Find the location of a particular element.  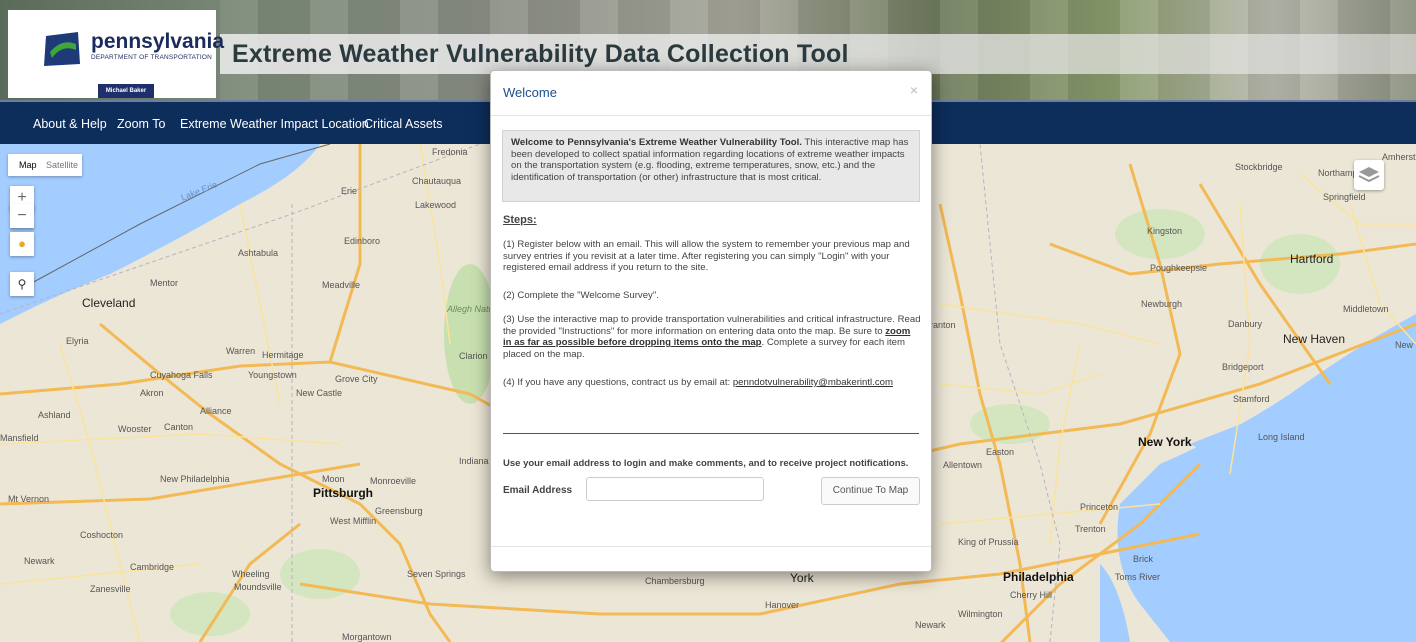

map-label-new-castle: New Castle is located at coordinates (319, 393).